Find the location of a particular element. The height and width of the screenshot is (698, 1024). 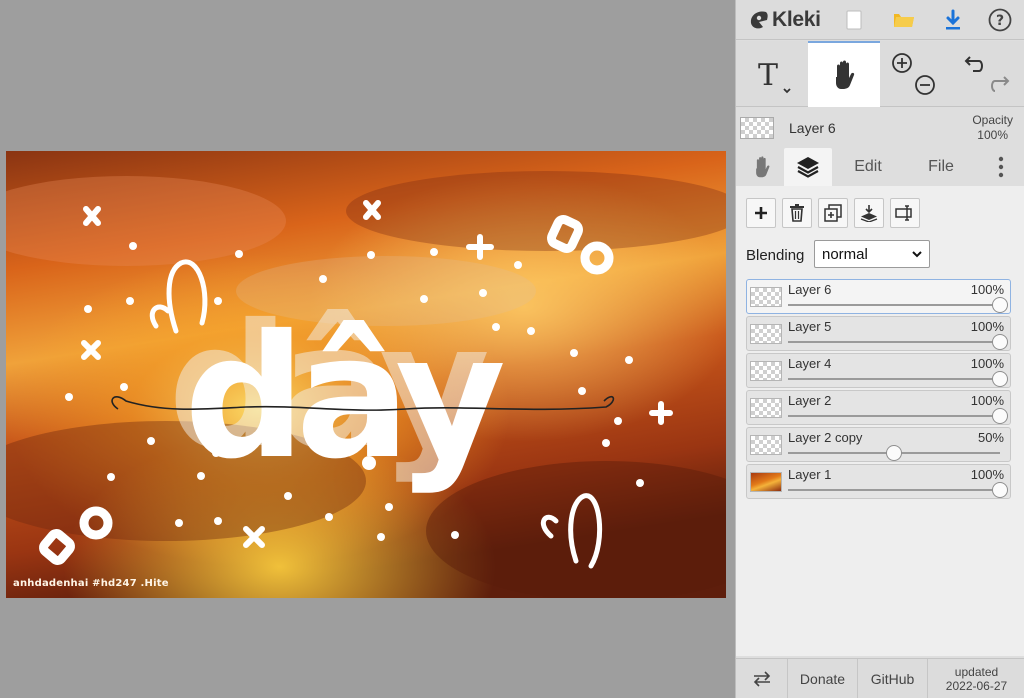

tab-tools is located at coordinates (762, 167).